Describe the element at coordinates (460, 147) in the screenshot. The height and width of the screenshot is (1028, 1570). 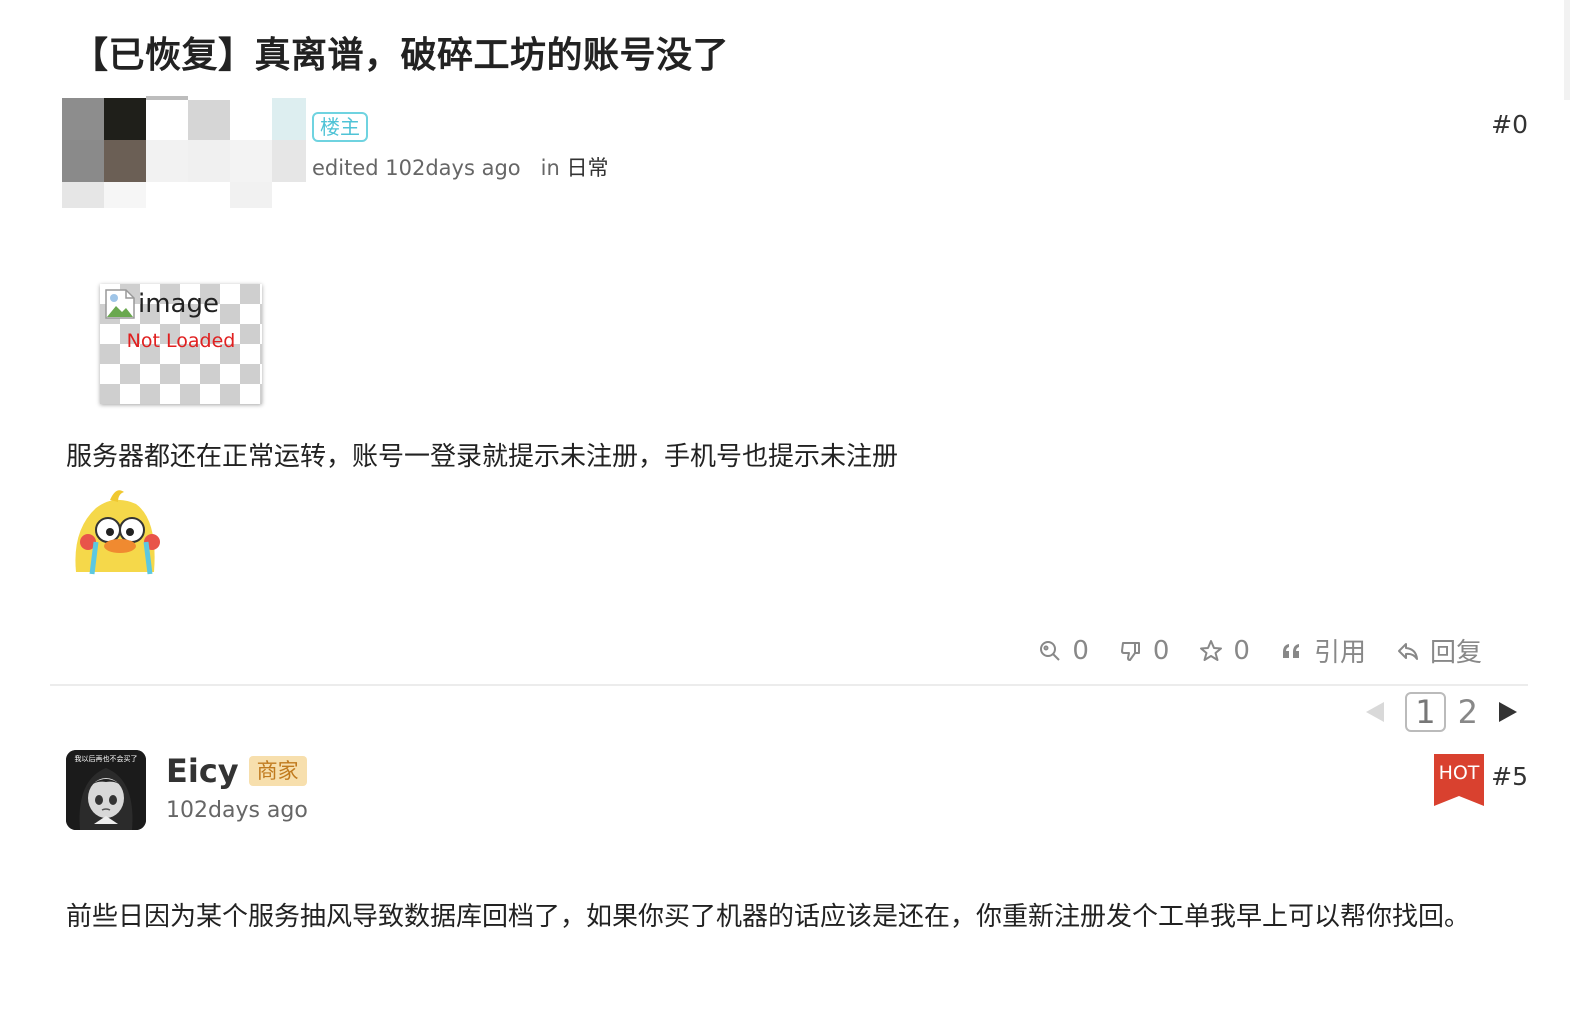
I see `op-meta: 楼主 edited 102days ago in 日常` at that location.